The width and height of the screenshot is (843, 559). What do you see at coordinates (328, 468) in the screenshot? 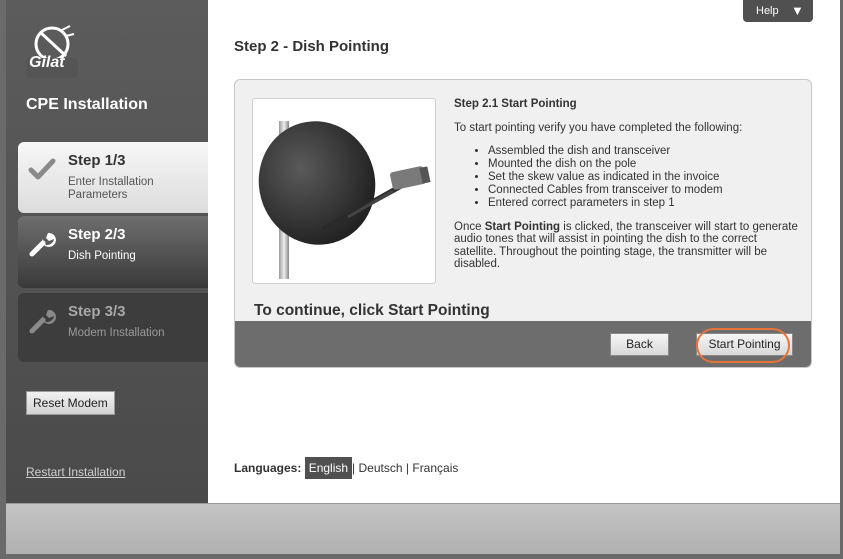
I see `language-english: English` at bounding box center [328, 468].